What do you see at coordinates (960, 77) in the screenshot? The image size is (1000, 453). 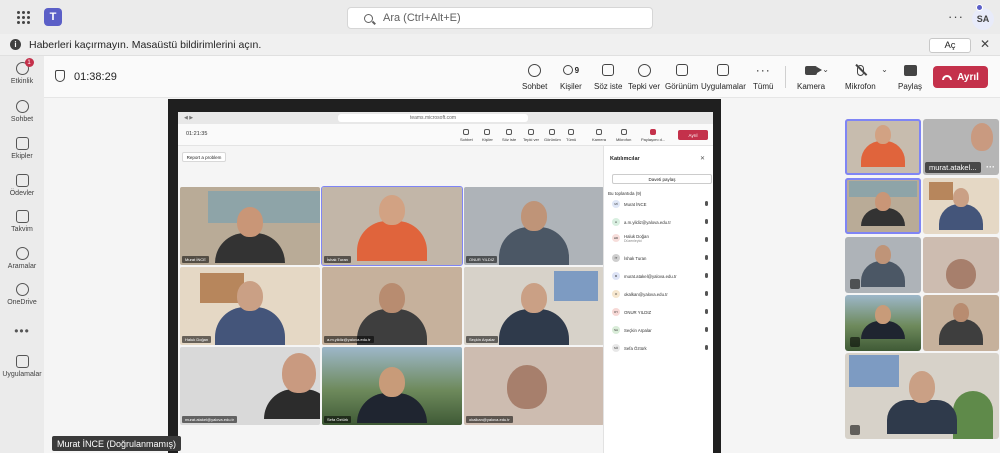 I see `leave-button: Ayrıl` at bounding box center [960, 77].